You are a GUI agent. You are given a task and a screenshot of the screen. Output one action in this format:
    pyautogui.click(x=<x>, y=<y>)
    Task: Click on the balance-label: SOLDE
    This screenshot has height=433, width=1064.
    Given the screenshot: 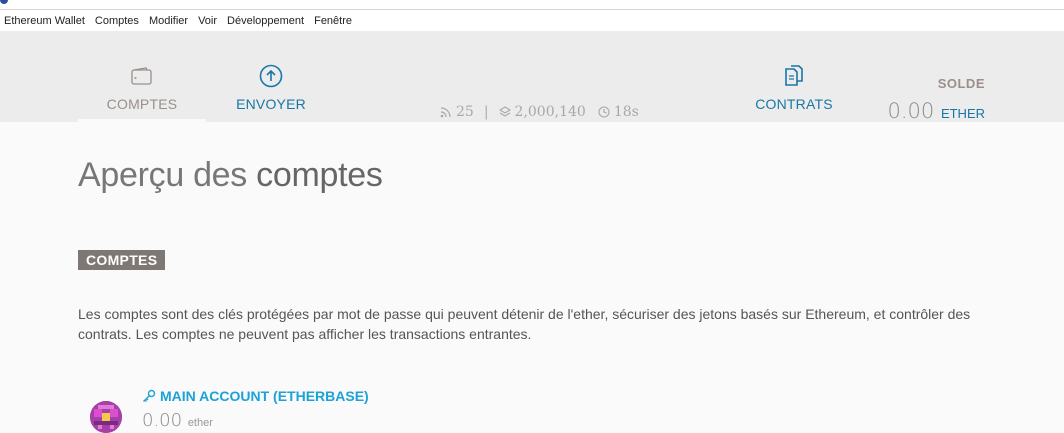 What is the action you would take?
    pyautogui.click(x=961, y=83)
    